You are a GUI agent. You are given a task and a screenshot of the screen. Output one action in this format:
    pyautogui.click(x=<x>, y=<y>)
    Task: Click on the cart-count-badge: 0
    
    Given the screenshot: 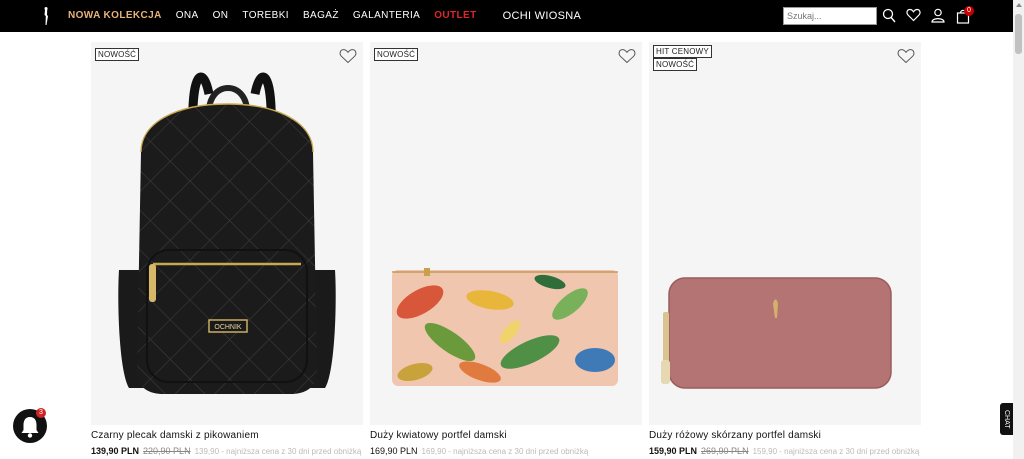 What is the action you would take?
    pyautogui.click(x=969, y=11)
    